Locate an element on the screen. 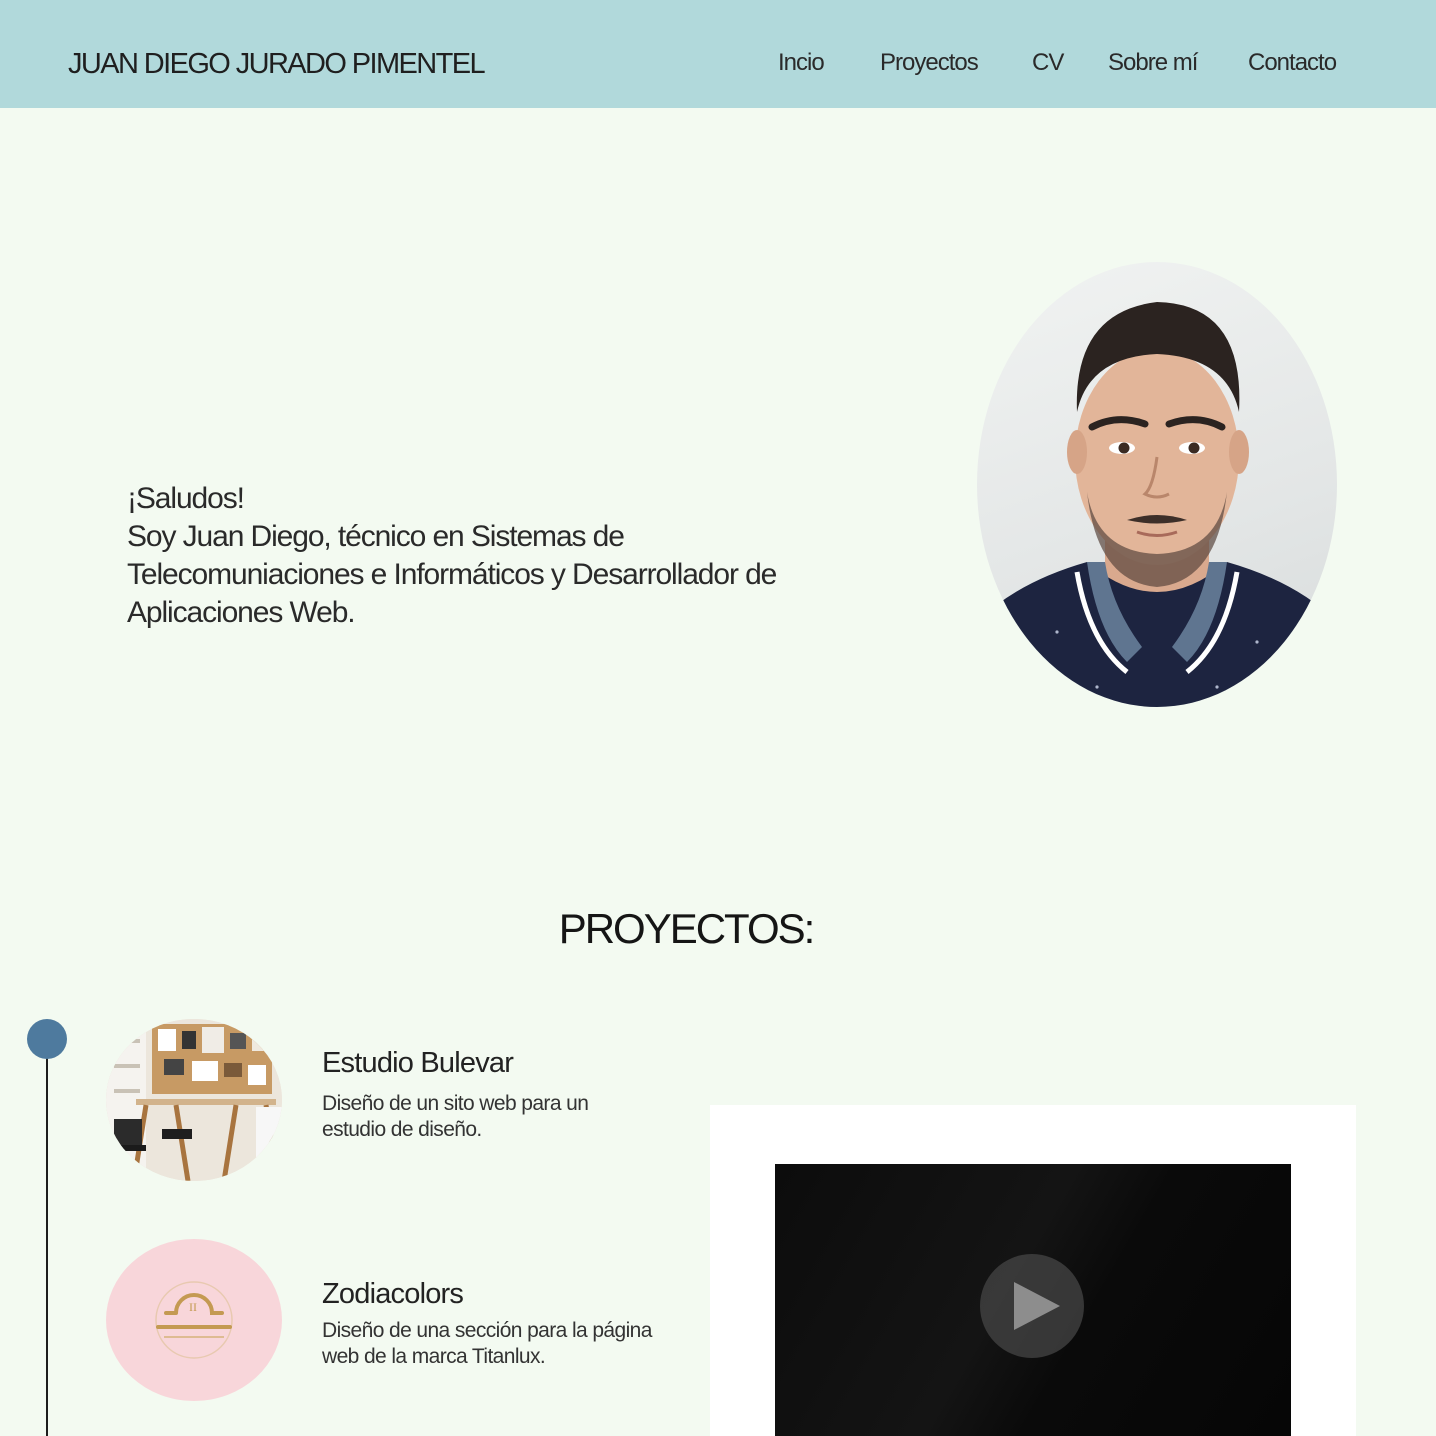 This screenshot has width=1436, height=1436. nav-link-sobre-mi: Sobre mí is located at coordinates (1153, 63).